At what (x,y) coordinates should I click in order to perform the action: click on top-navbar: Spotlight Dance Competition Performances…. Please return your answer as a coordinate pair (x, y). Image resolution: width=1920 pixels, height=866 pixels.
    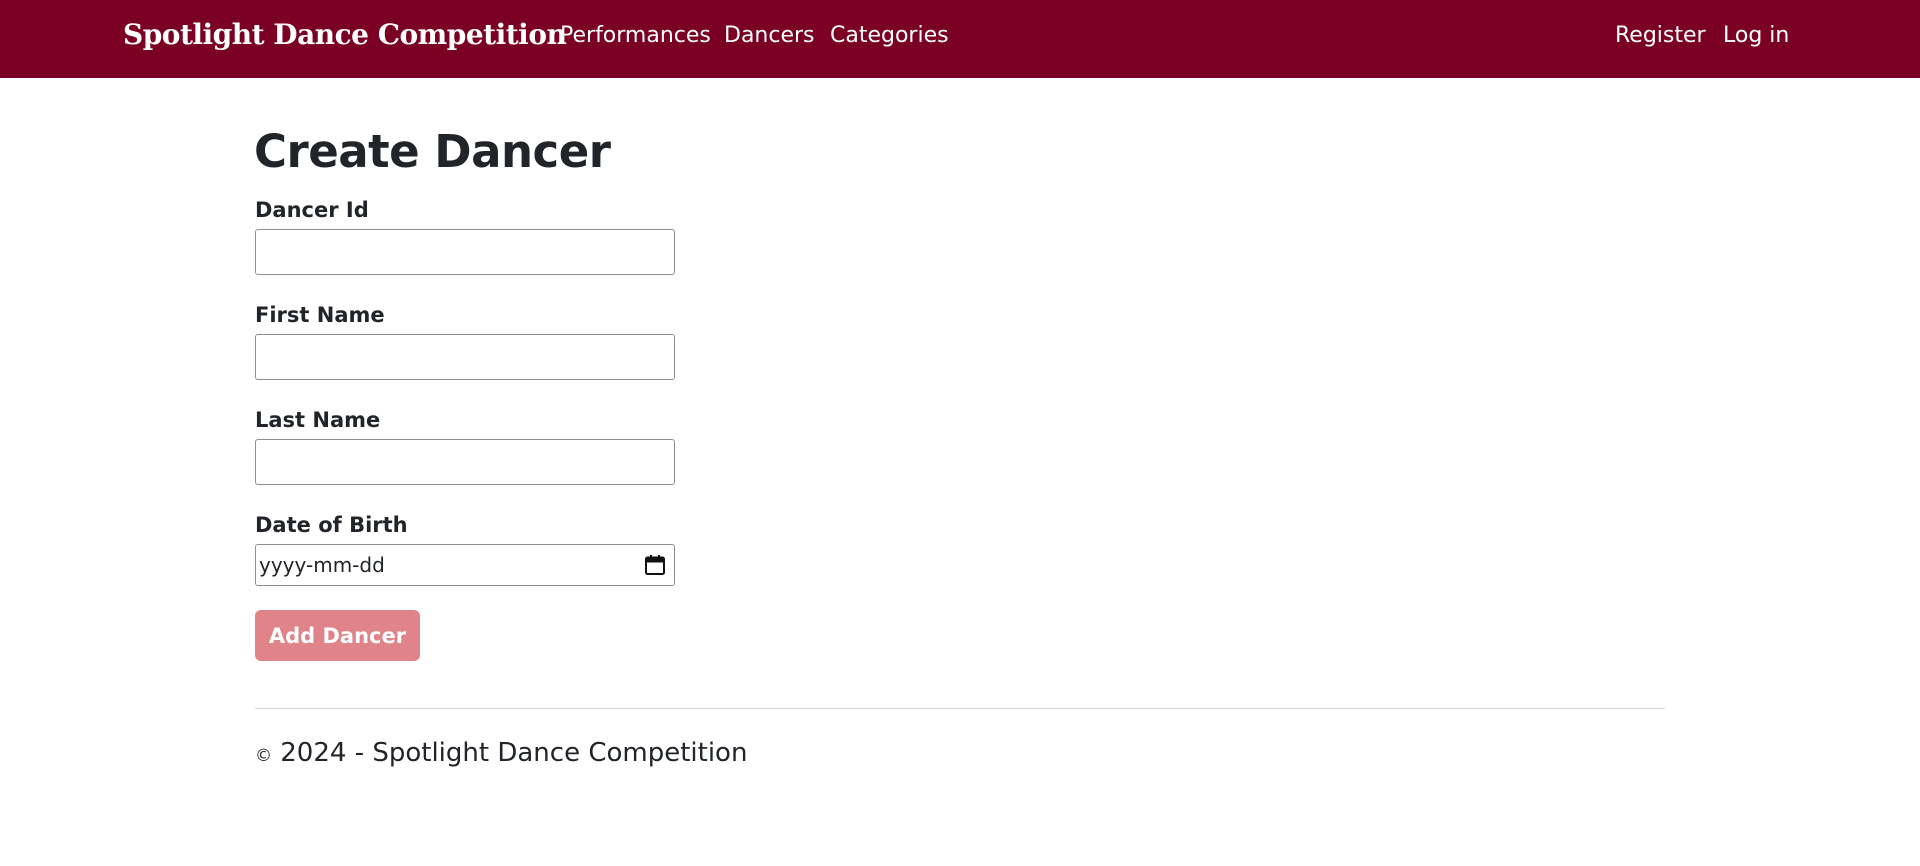
    Looking at the image, I should click on (960, 39).